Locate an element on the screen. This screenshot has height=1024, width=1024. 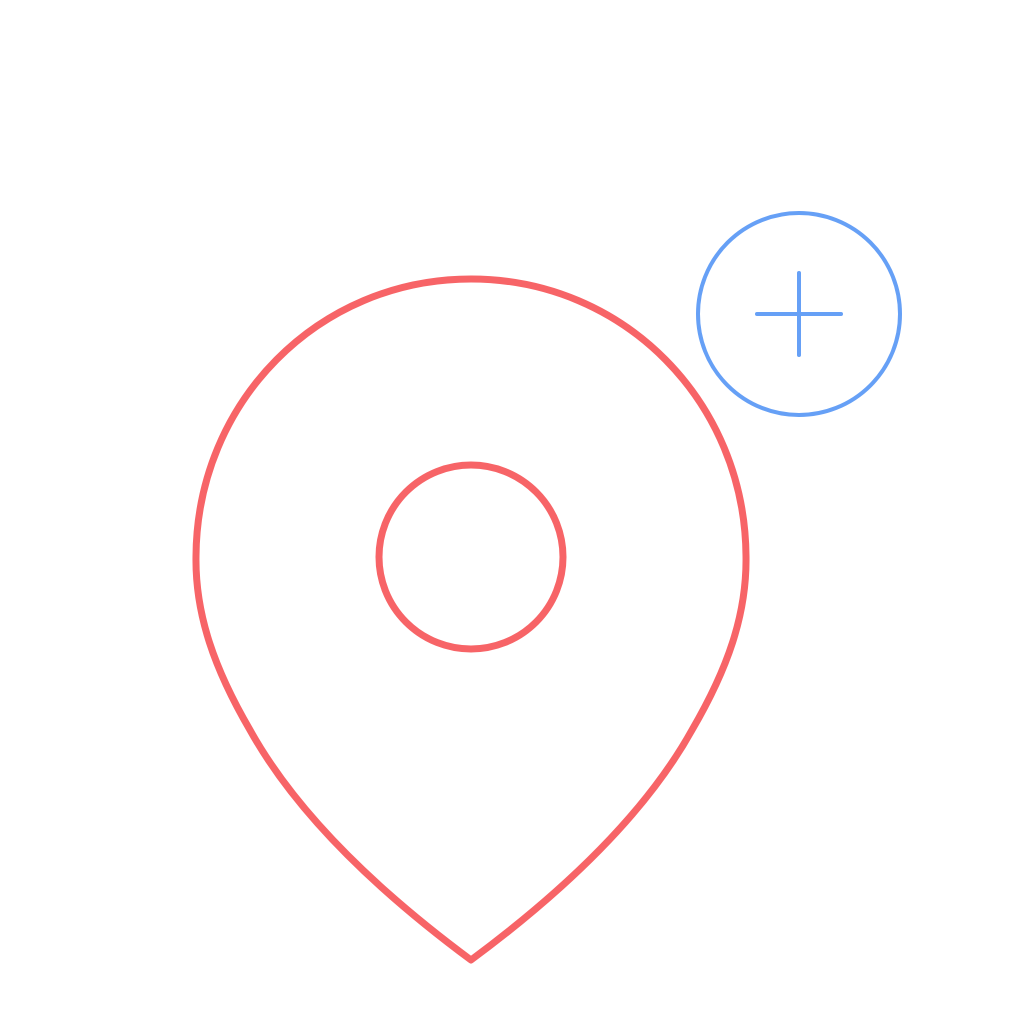
plus-circle-icon is located at coordinates (799, 314).